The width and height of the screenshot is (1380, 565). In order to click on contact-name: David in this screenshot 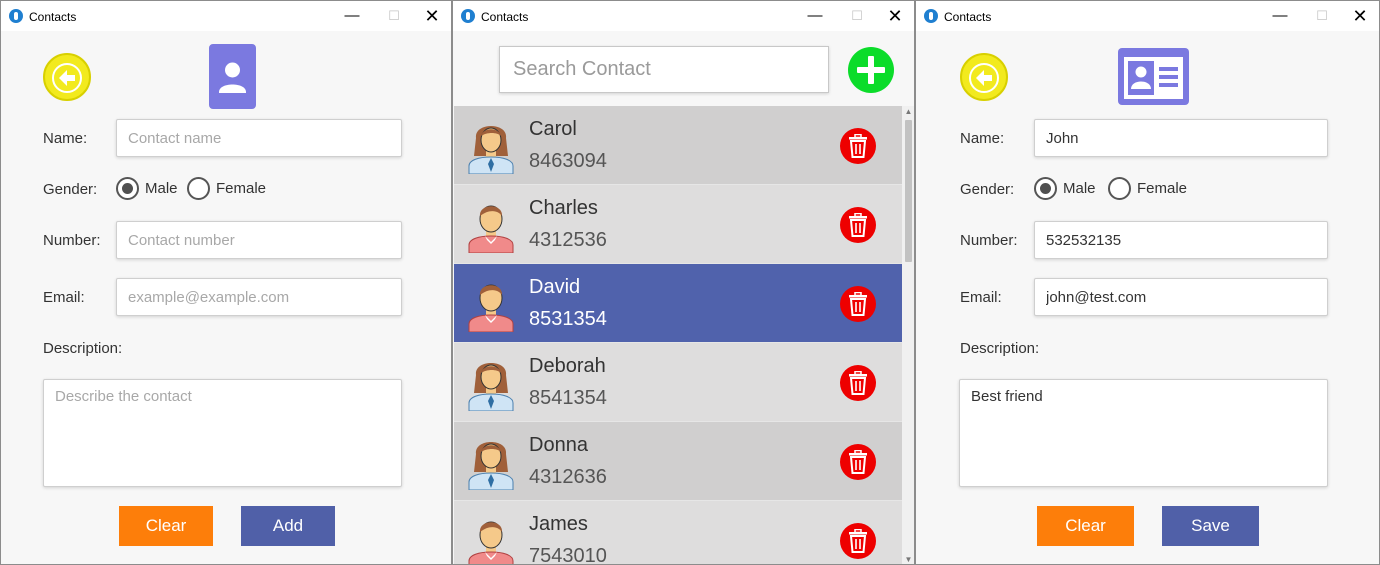, I will do `click(555, 287)`.